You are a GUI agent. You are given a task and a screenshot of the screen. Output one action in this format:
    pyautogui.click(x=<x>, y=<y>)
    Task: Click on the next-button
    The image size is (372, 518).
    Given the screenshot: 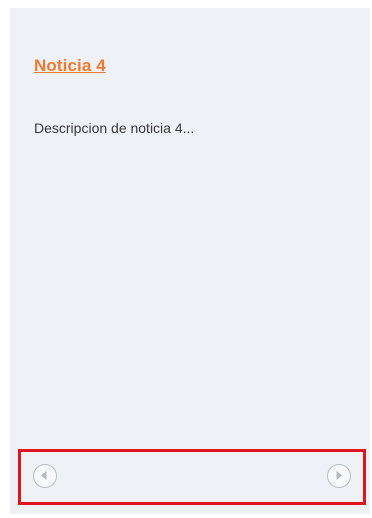 What is the action you would take?
    pyautogui.click(x=339, y=476)
    